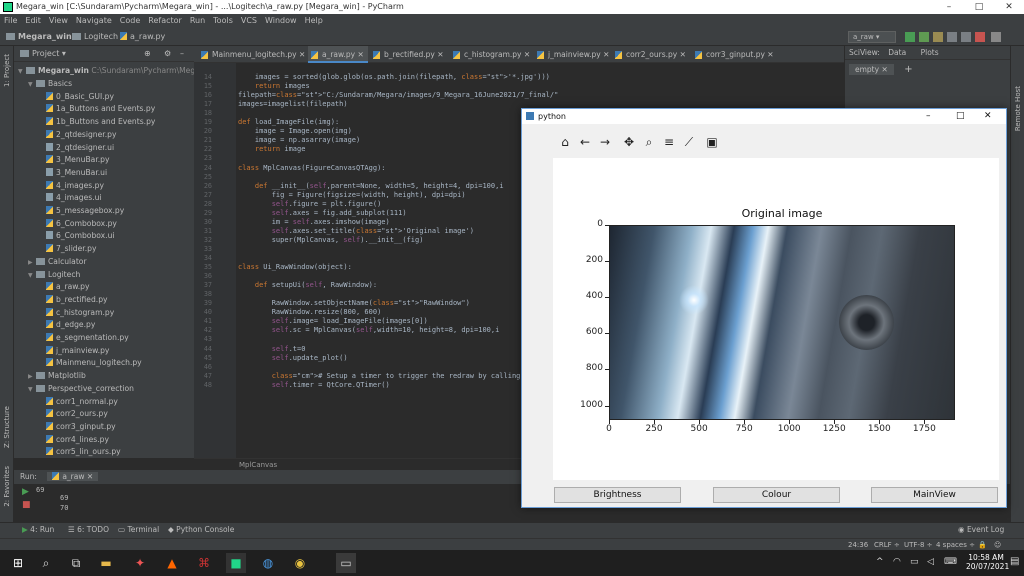 Image resolution: width=1024 pixels, height=576 pixels. I want to click on tree-file: d_edge.py, so click(66, 325).